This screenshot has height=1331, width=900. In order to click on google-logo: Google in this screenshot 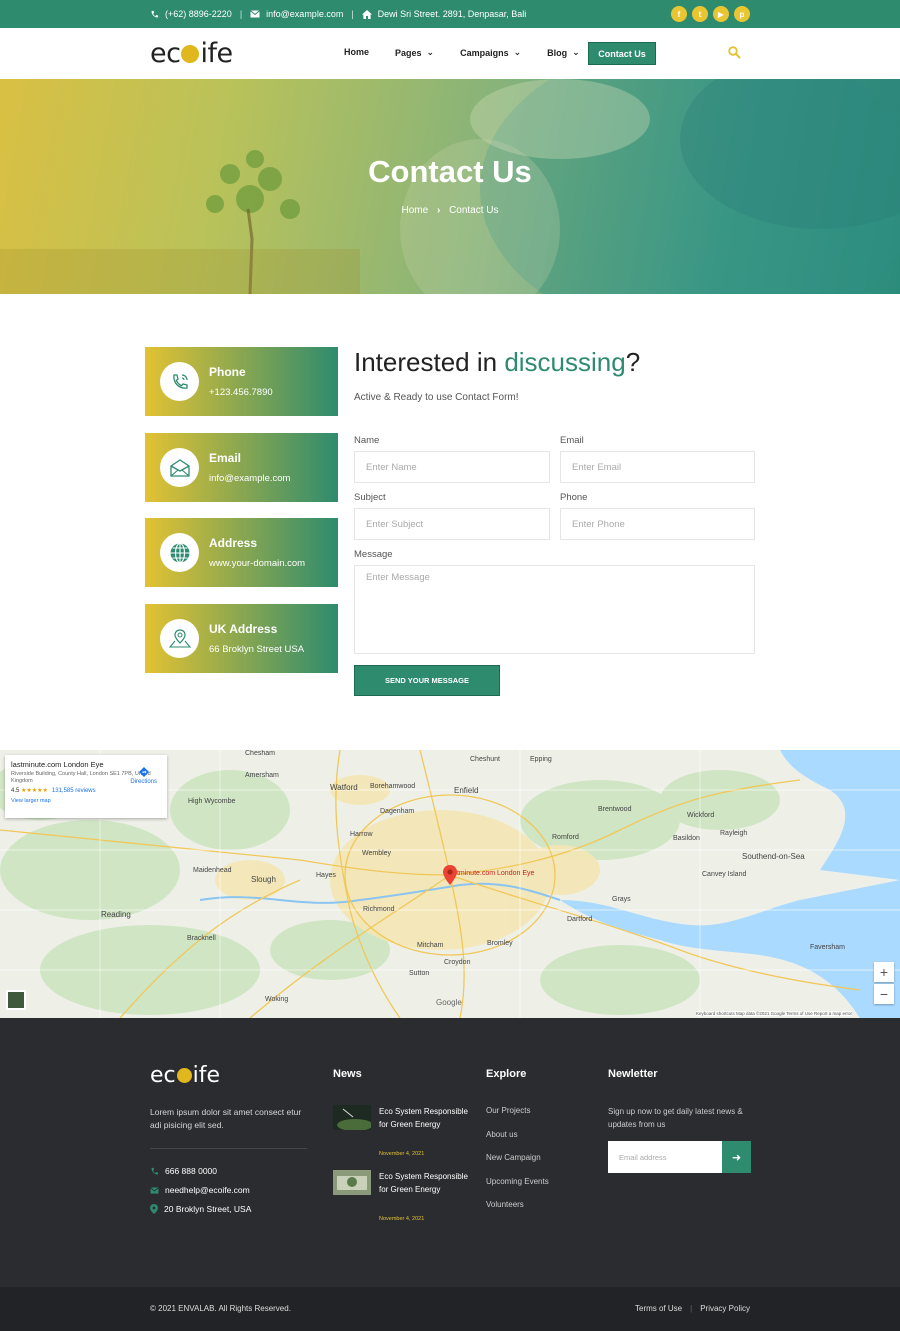, I will do `click(449, 1002)`.